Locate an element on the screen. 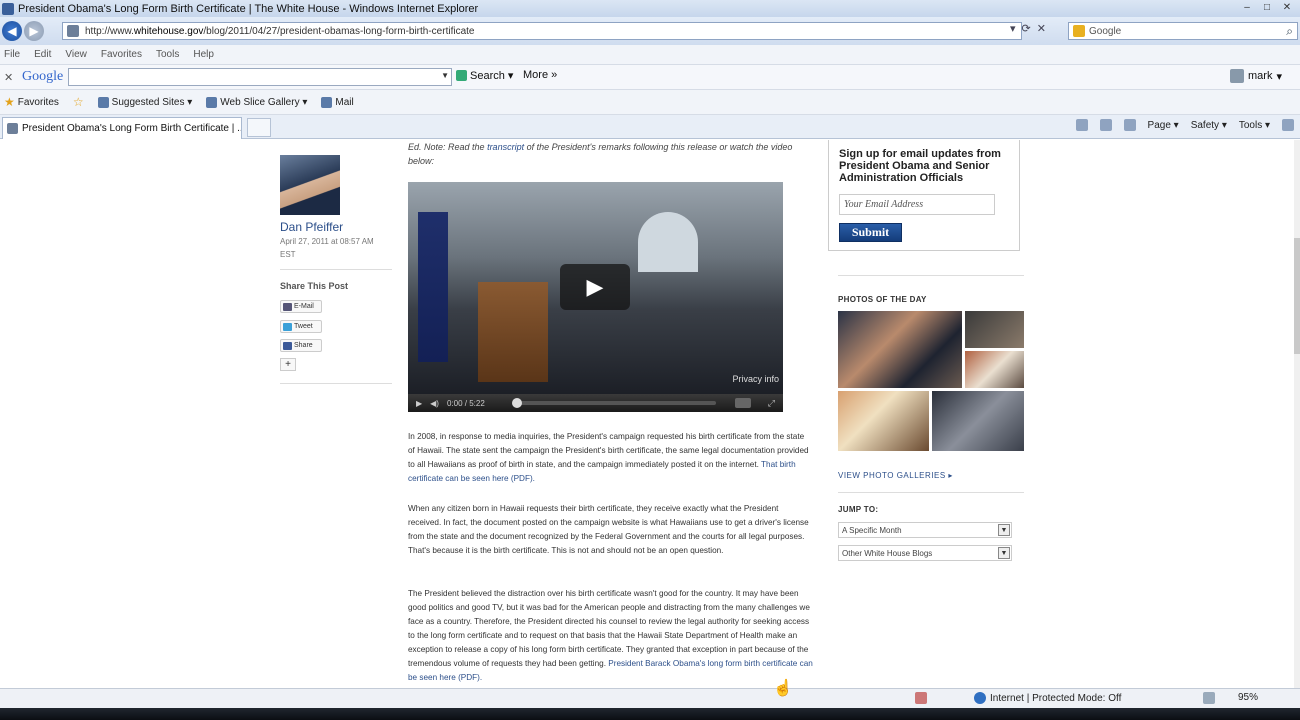 The image size is (1300, 720). podium-image is located at coordinates (513, 332).